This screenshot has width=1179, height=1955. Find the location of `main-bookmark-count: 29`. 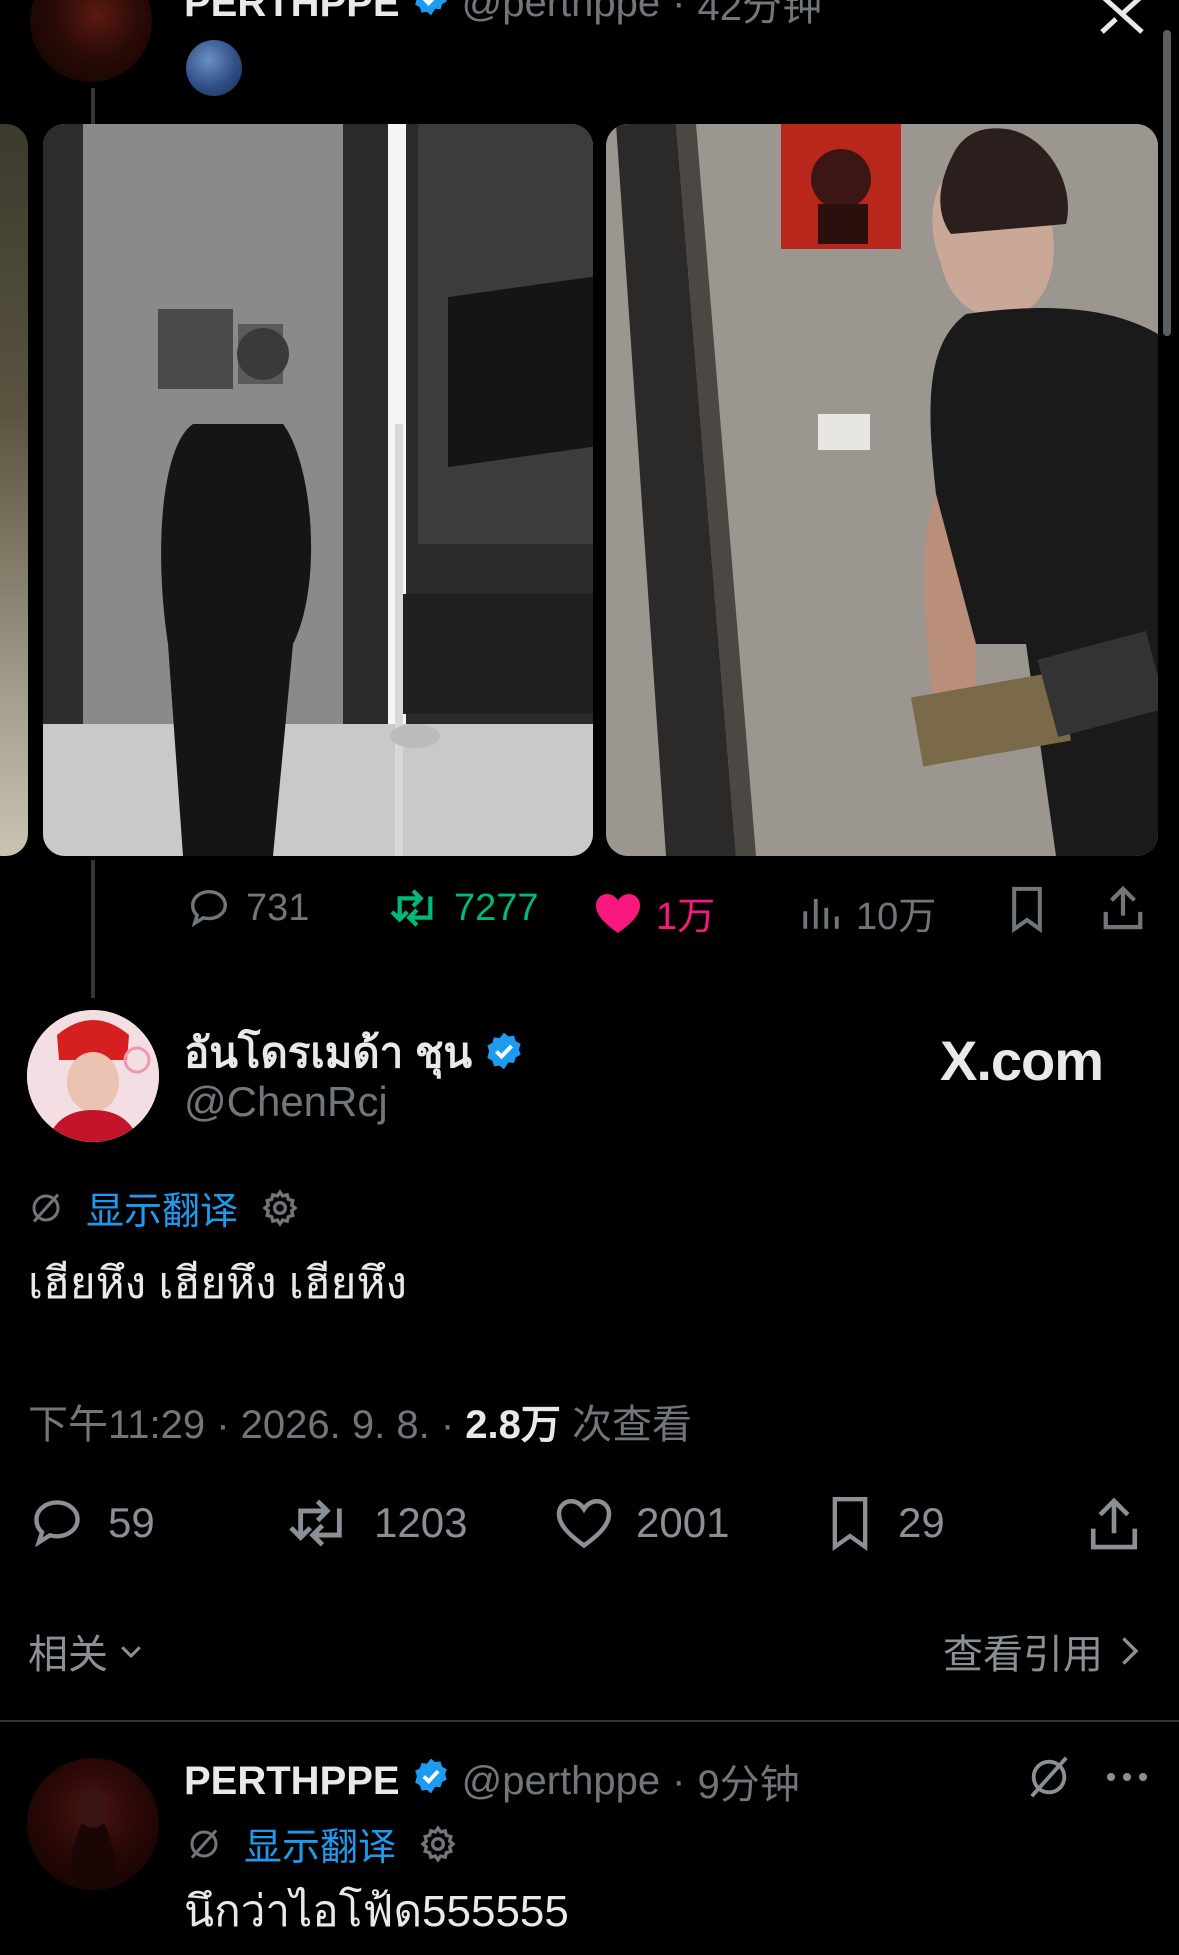

main-bookmark-count: 29 is located at coordinates (921, 1522).